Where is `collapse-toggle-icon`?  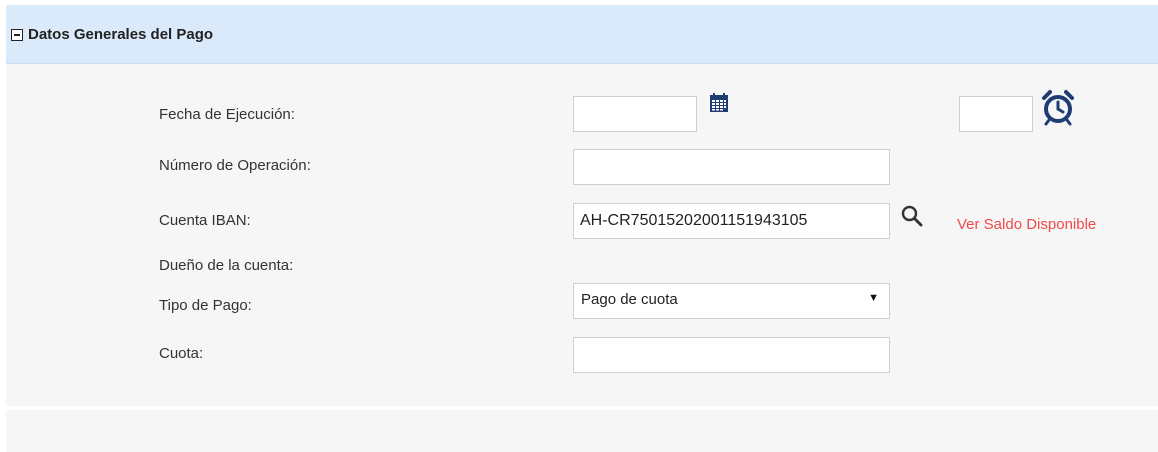 collapse-toggle-icon is located at coordinates (17, 35).